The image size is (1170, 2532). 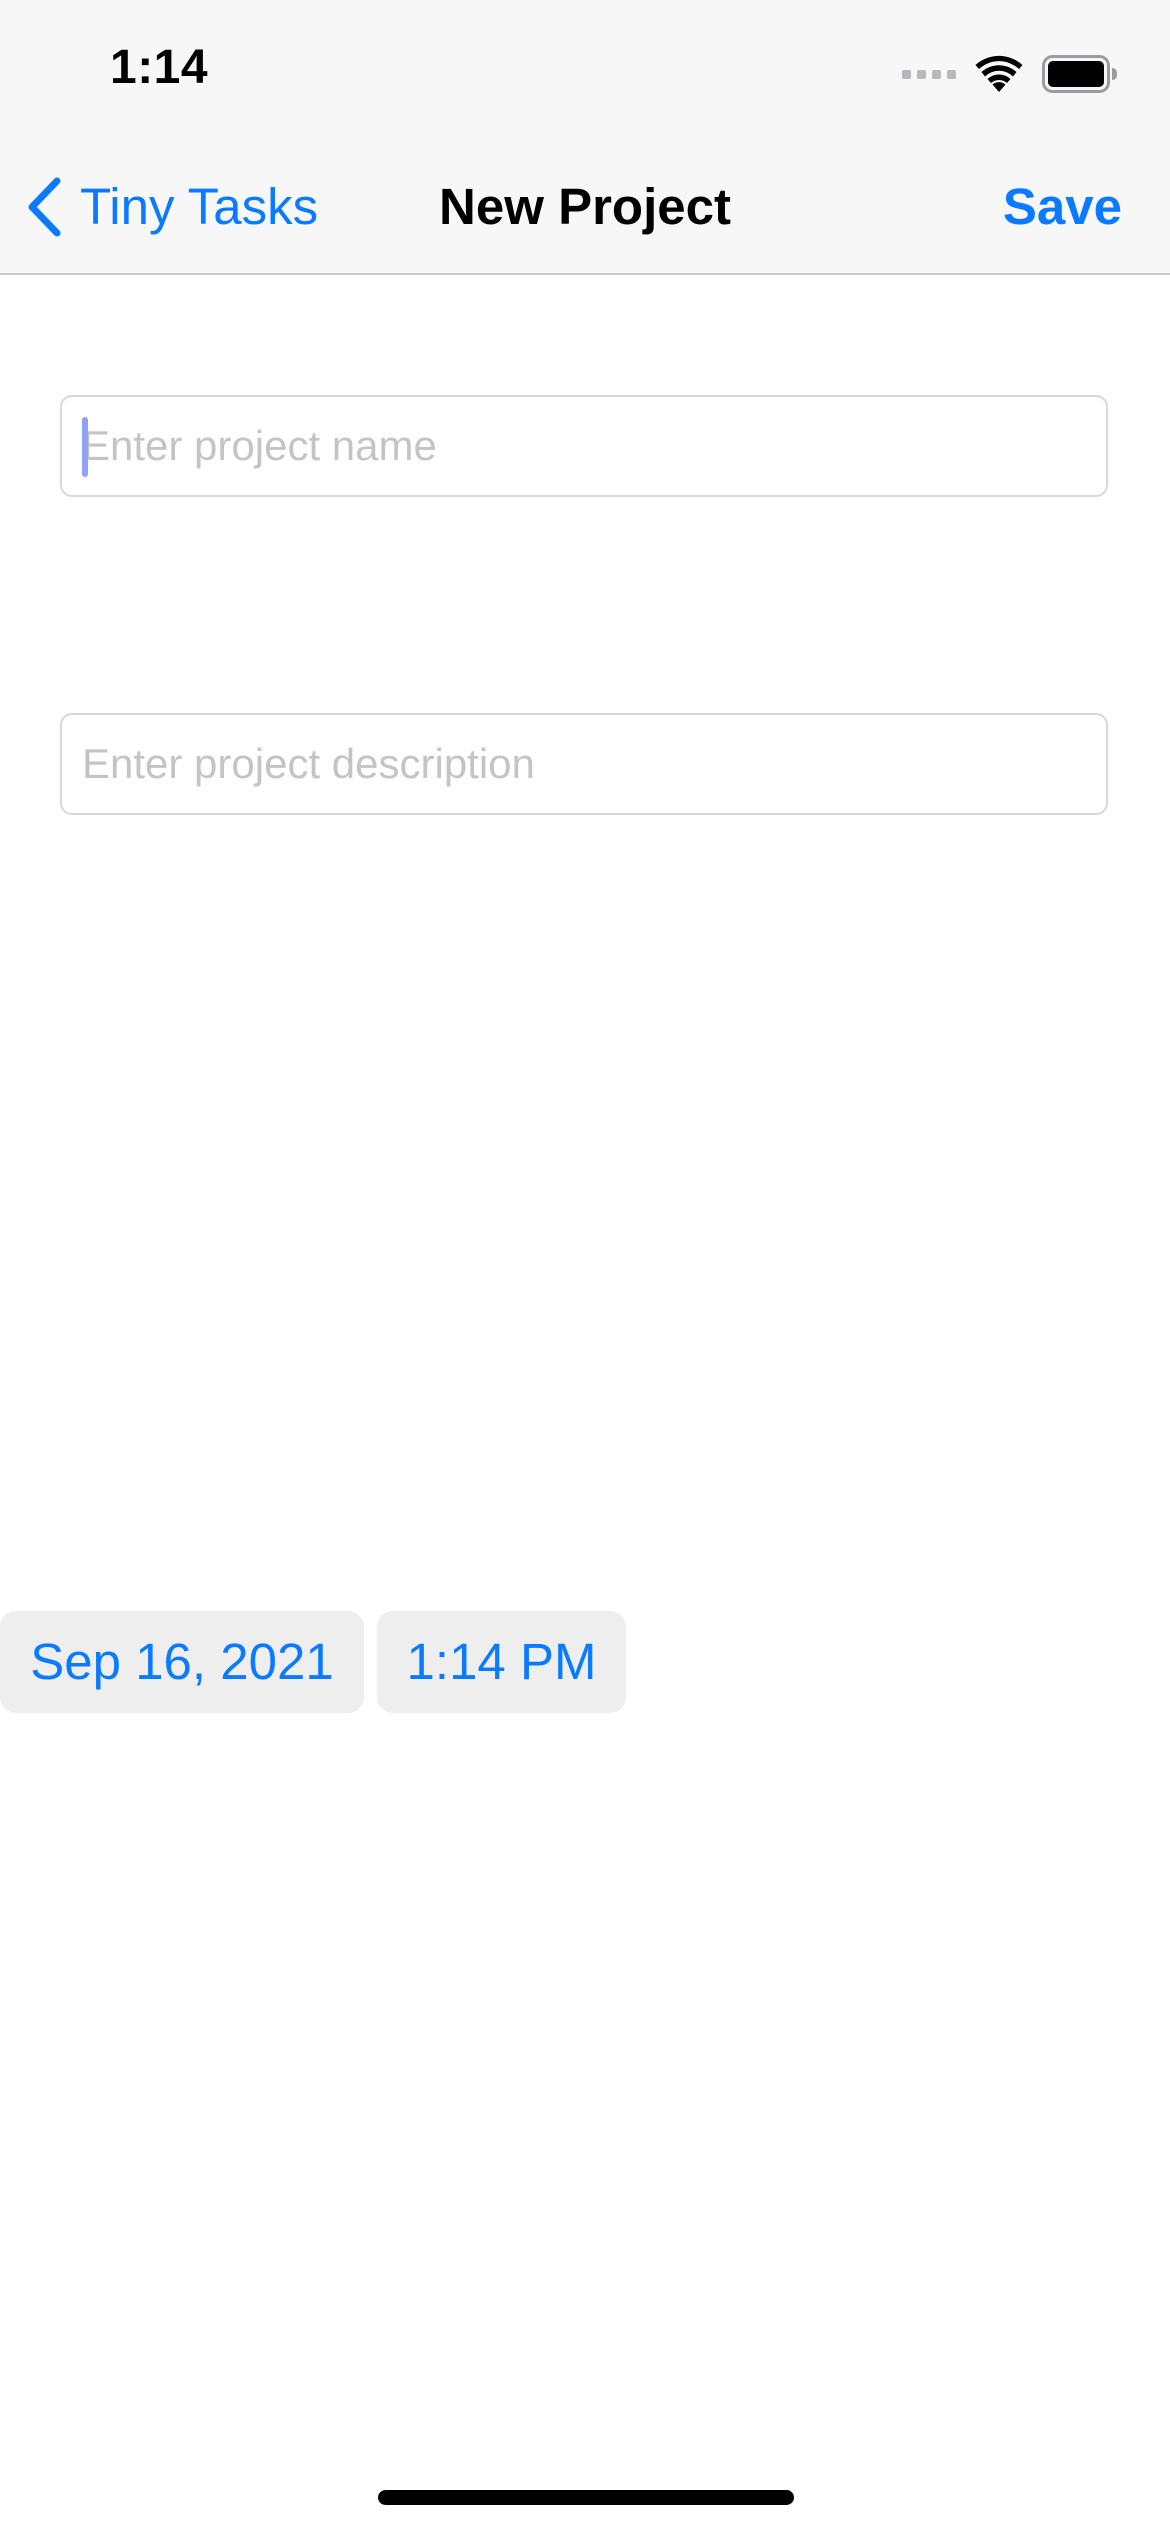 What do you see at coordinates (999, 73) in the screenshot?
I see `wifi-icon` at bounding box center [999, 73].